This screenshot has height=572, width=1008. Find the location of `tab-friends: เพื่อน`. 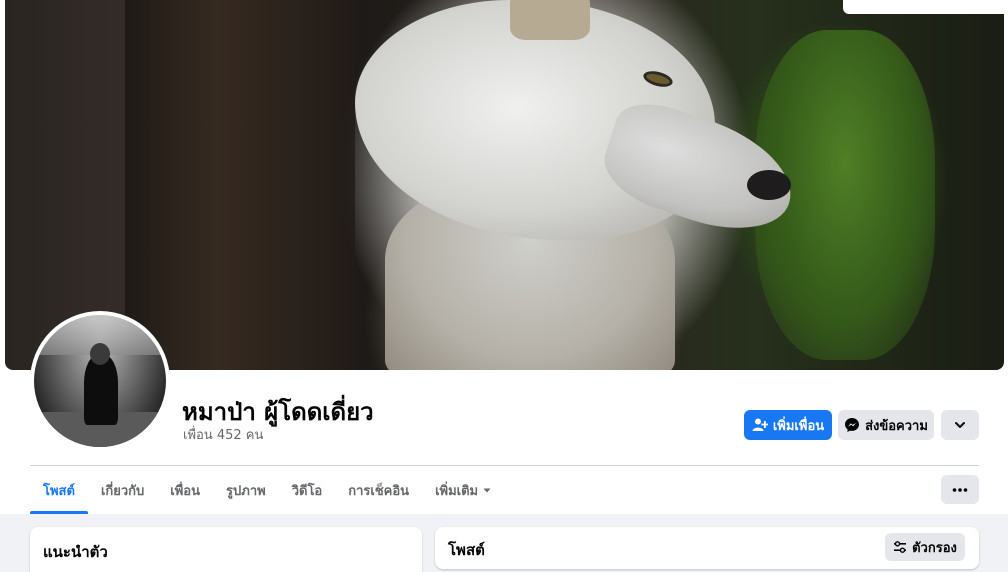

tab-friends: เพื่อน is located at coordinates (185, 490).